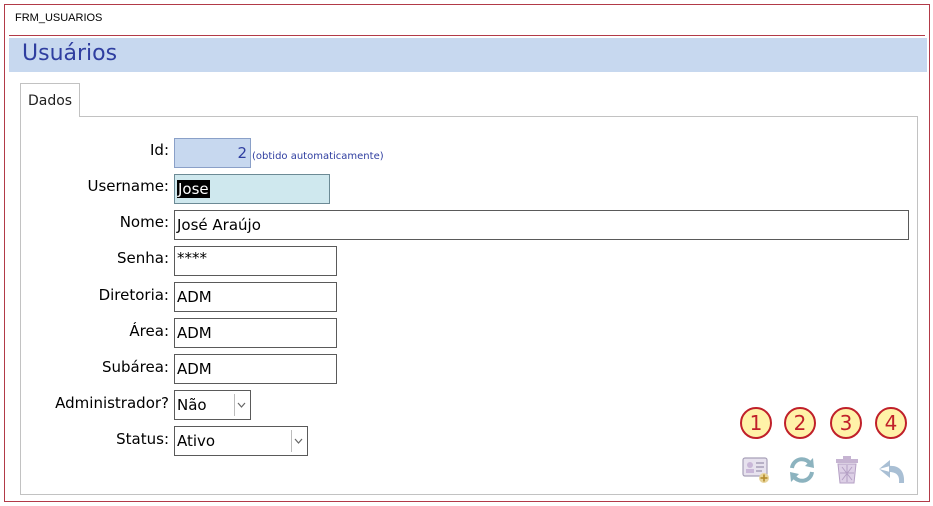  What do you see at coordinates (219, 225) in the screenshot?
I see `nome-value: José Araújo` at bounding box center [219, 225].